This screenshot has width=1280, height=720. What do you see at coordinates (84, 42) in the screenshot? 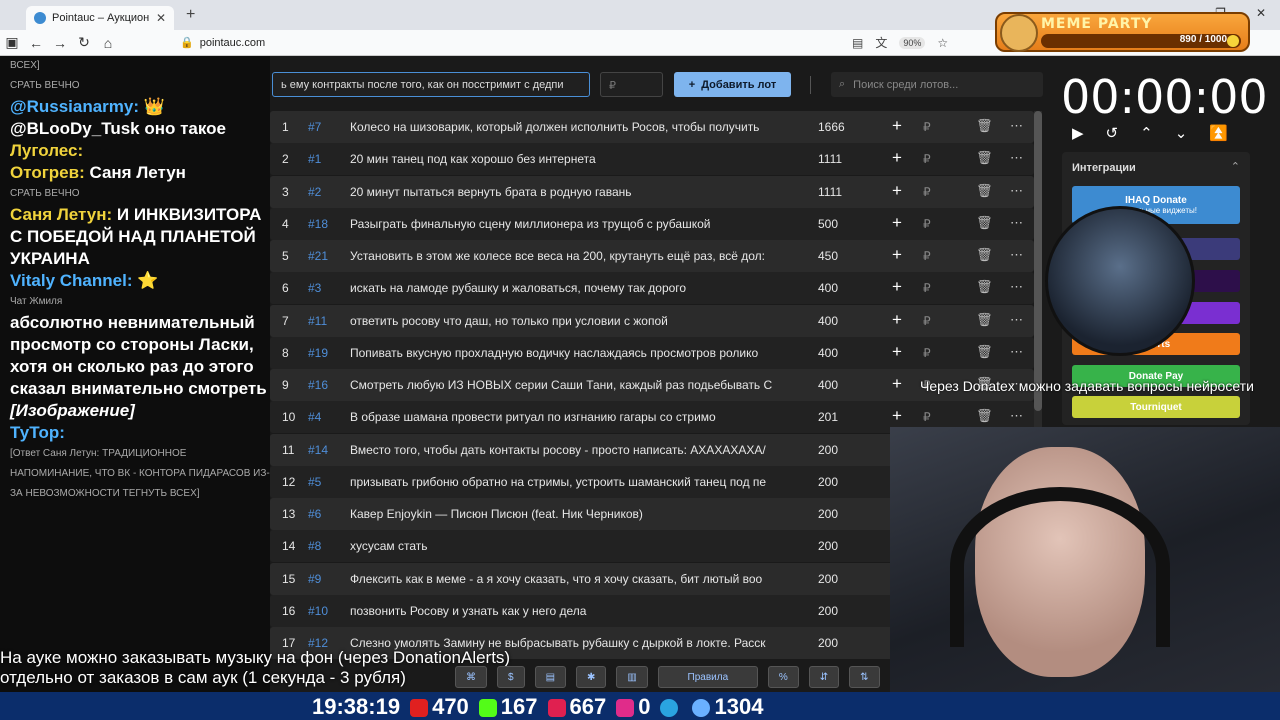
I see `reload-icon: ↻` at bounding box center [84, 42].